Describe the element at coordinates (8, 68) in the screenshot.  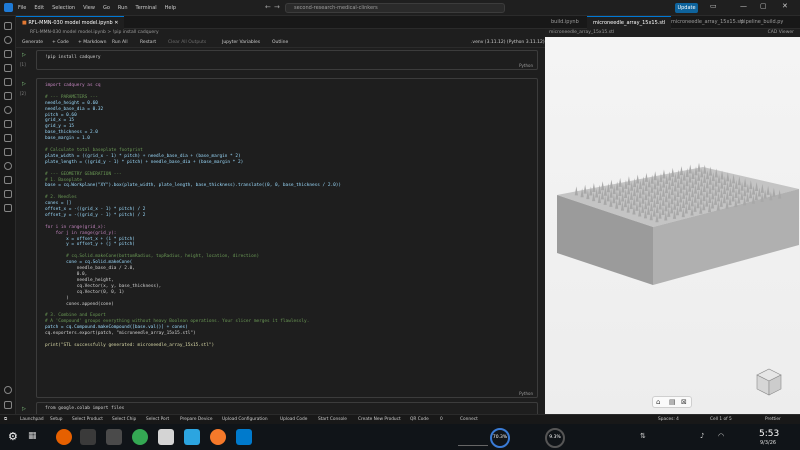
I see `run-debug-icon` at that location.